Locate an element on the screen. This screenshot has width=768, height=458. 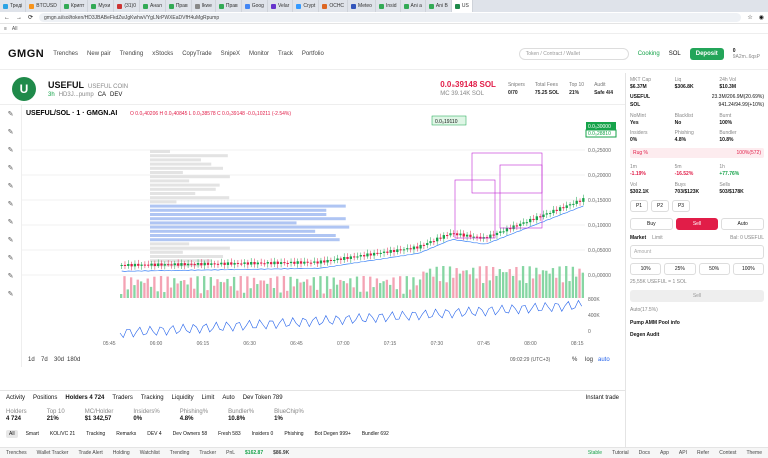
holder-filter: Bundler 692 is located at coordinates (375, 434).